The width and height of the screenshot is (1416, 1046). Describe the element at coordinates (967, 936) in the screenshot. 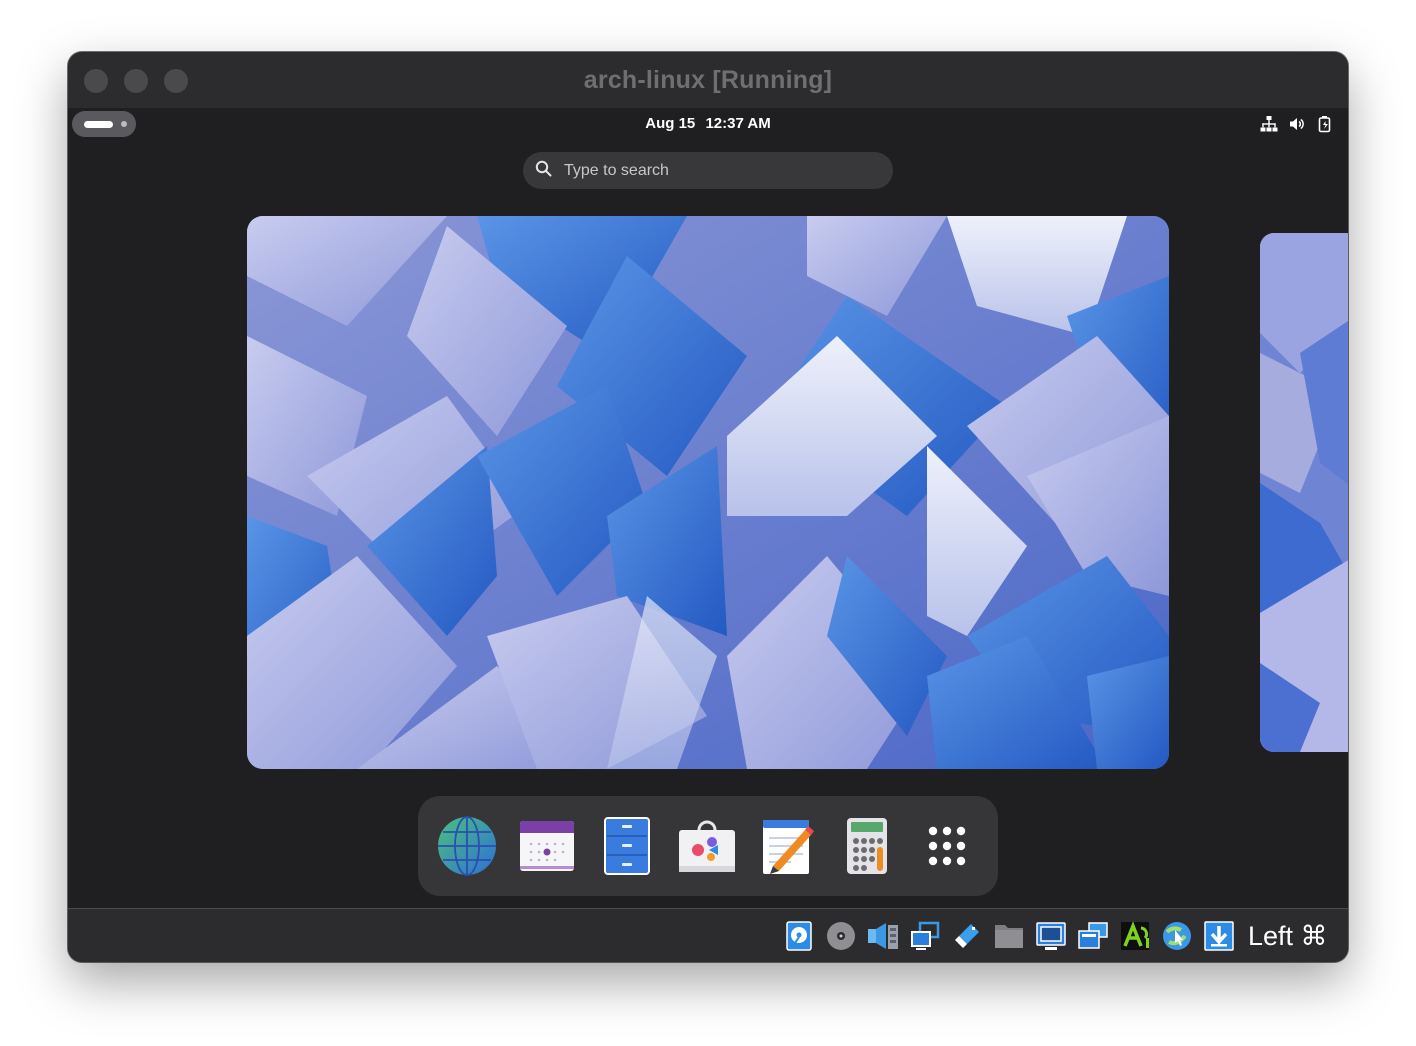

I see `usb-icon` at that location.